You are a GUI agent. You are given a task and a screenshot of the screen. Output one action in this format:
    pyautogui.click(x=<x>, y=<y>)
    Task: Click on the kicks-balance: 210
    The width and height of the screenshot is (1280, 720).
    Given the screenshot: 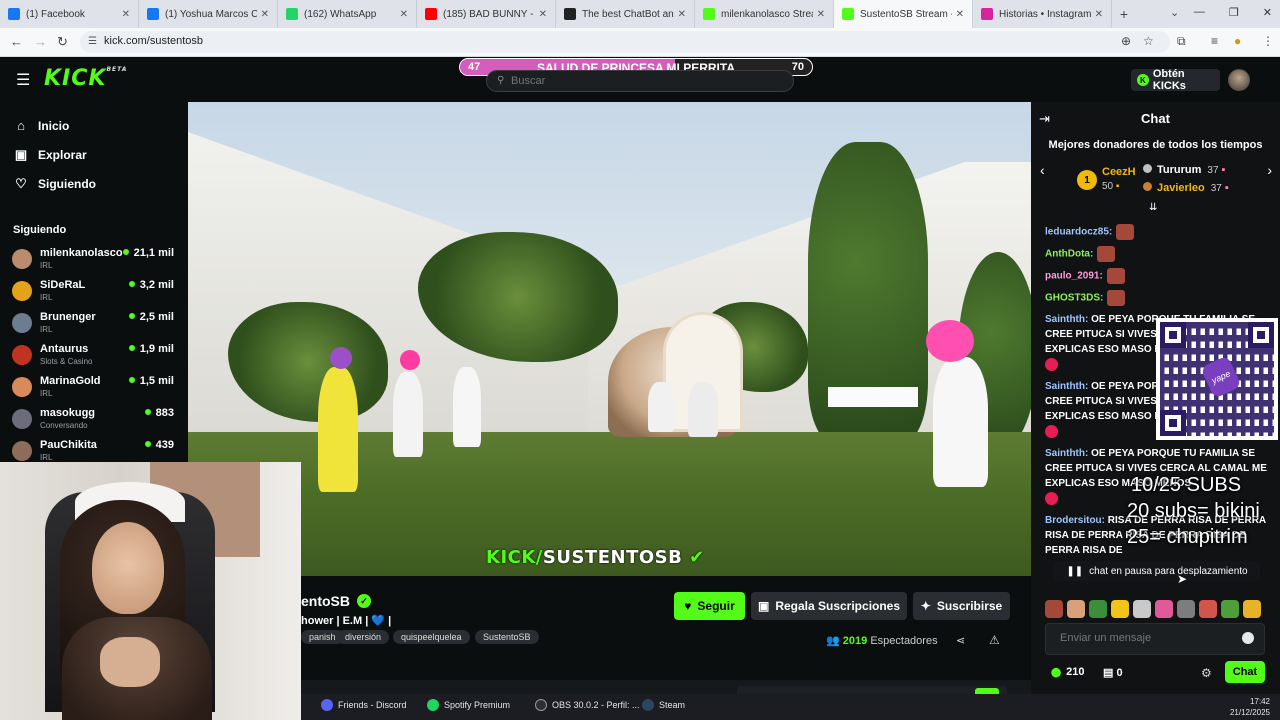 What is the action you would take?
    pyautogui.click(x=1067, y=672)
    